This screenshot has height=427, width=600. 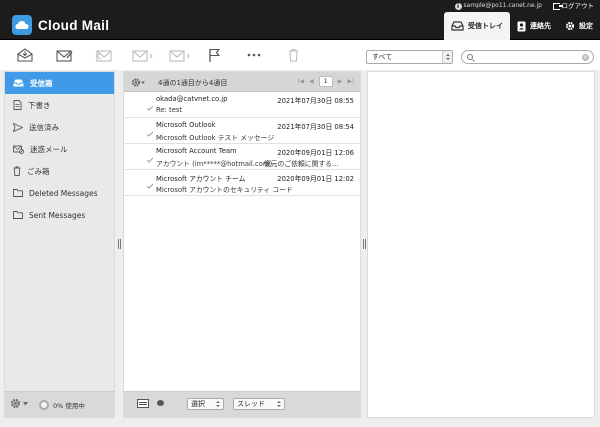 I want to click on logout-label: ログアウト, so click(x=578, y=6).